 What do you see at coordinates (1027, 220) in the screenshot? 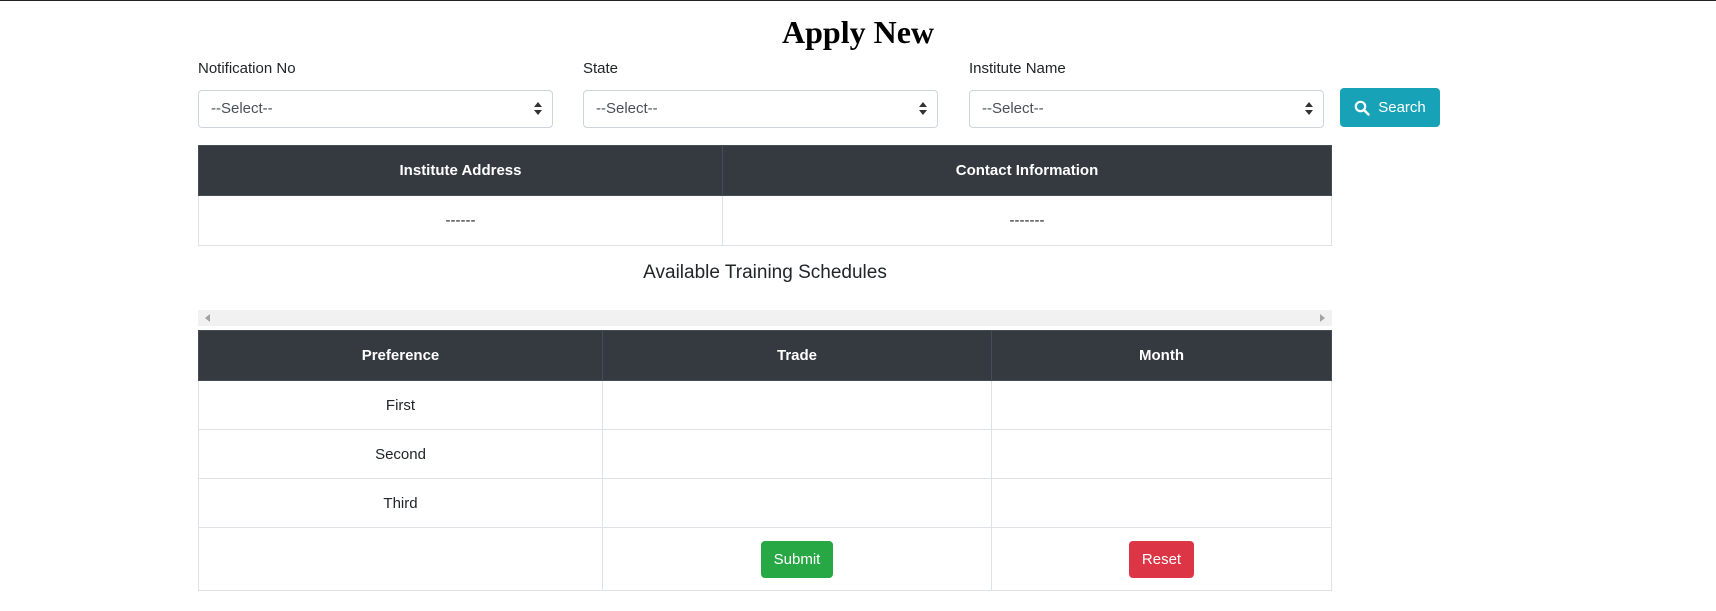
I see `contact-information-value: -------` at bounding box center [1027, 220].